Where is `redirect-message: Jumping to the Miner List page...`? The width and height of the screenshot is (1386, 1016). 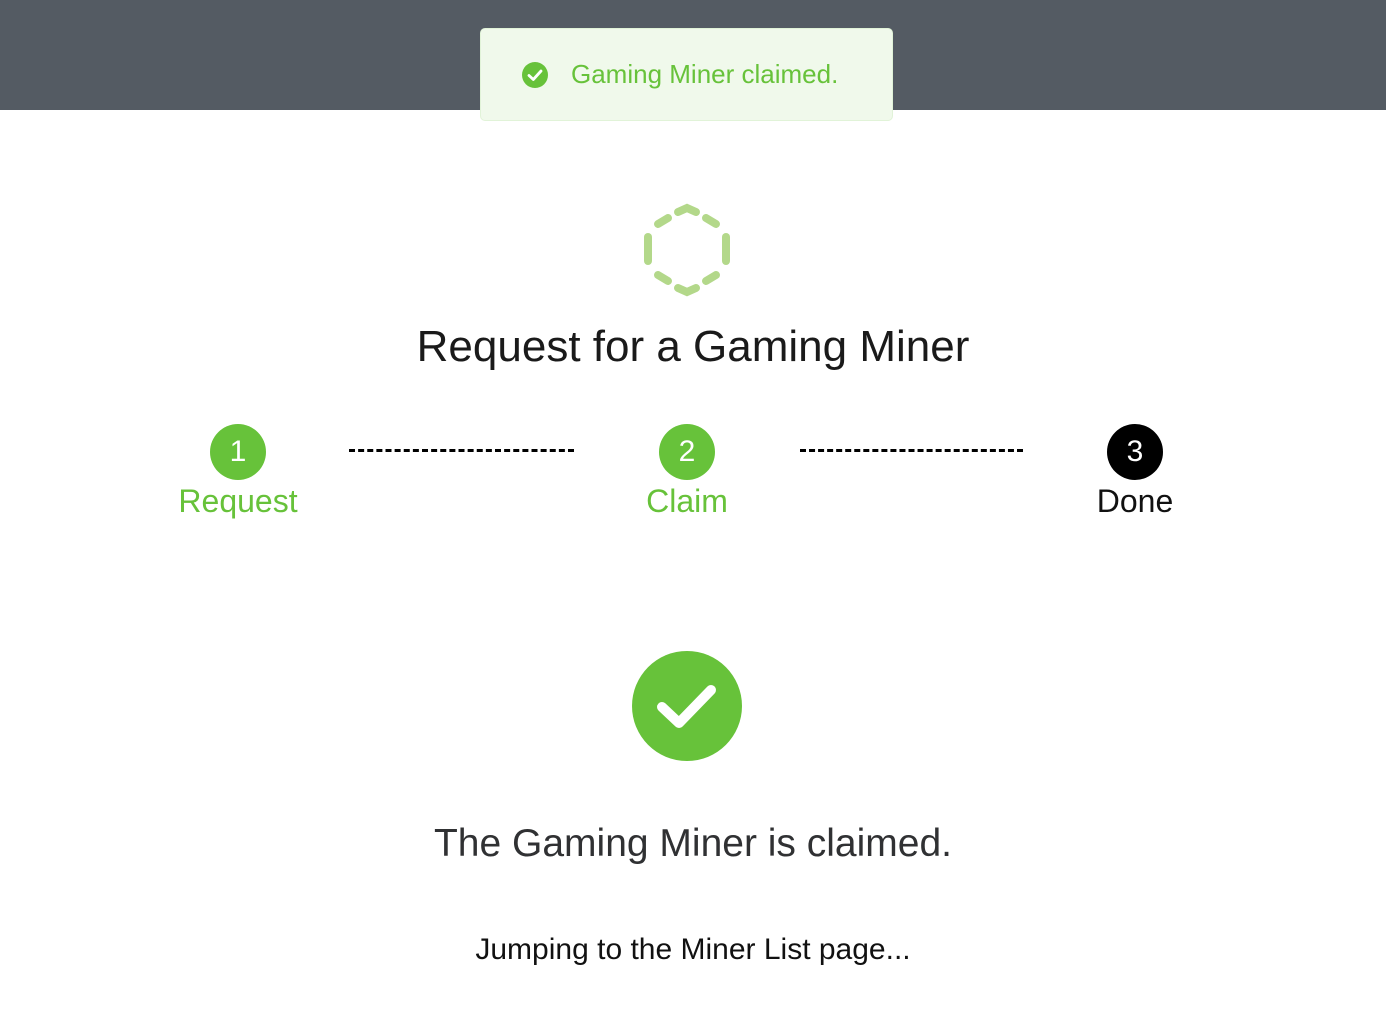 redirect-message: Jumping to the Miner List page... is located at coordinates (693, 949).